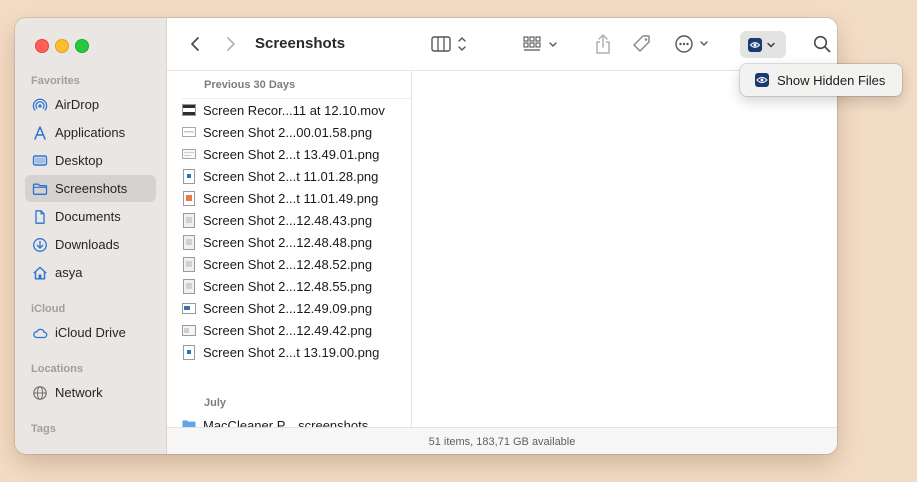 The image size is (917, 482). I want to click on file-name: Screen Shot 2...12.48.52.png, so click(287, 264).